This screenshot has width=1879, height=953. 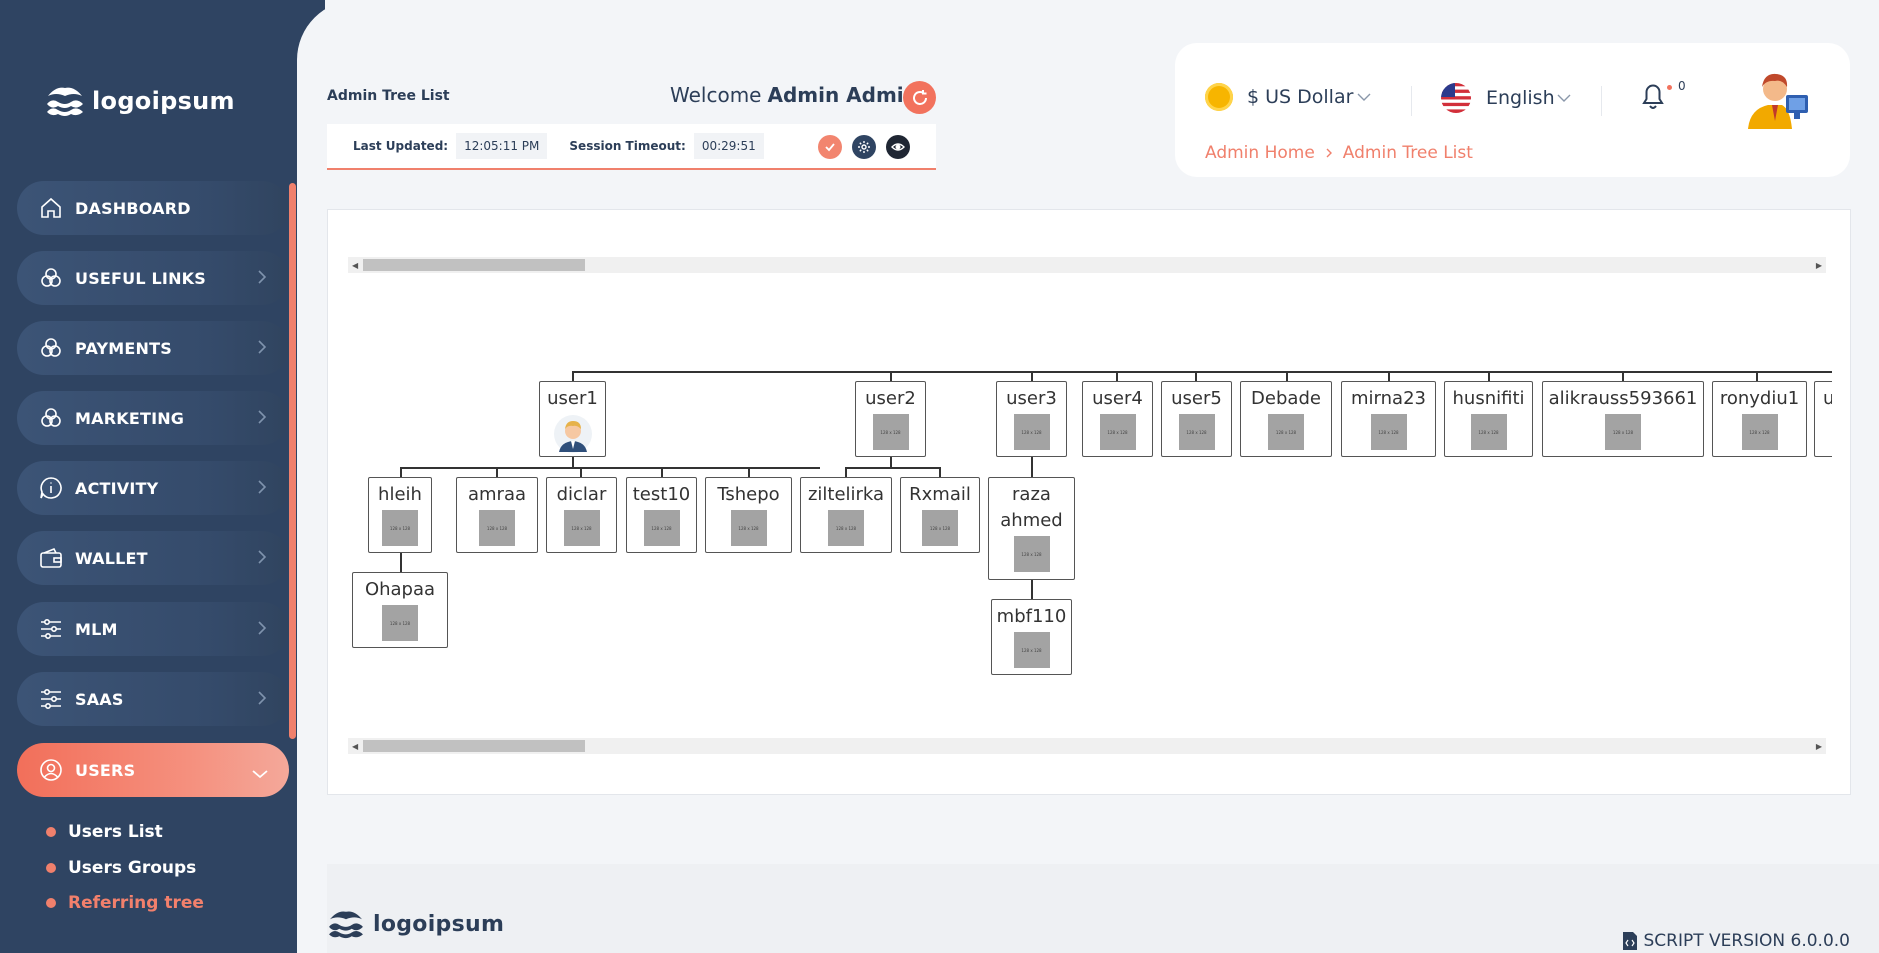 What do you see at coordinates (153, 629) in the screenshot?
I see `sidebar-item-mlm: MLM` at bounding box center [153, 629].